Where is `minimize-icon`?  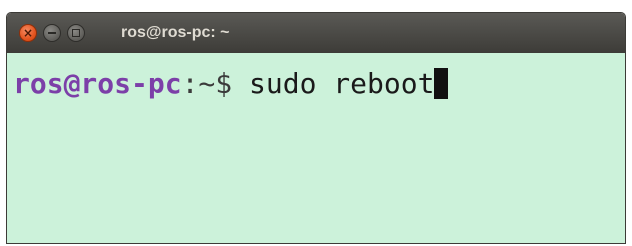 minimize-icon is located at coordinates (52, 33).